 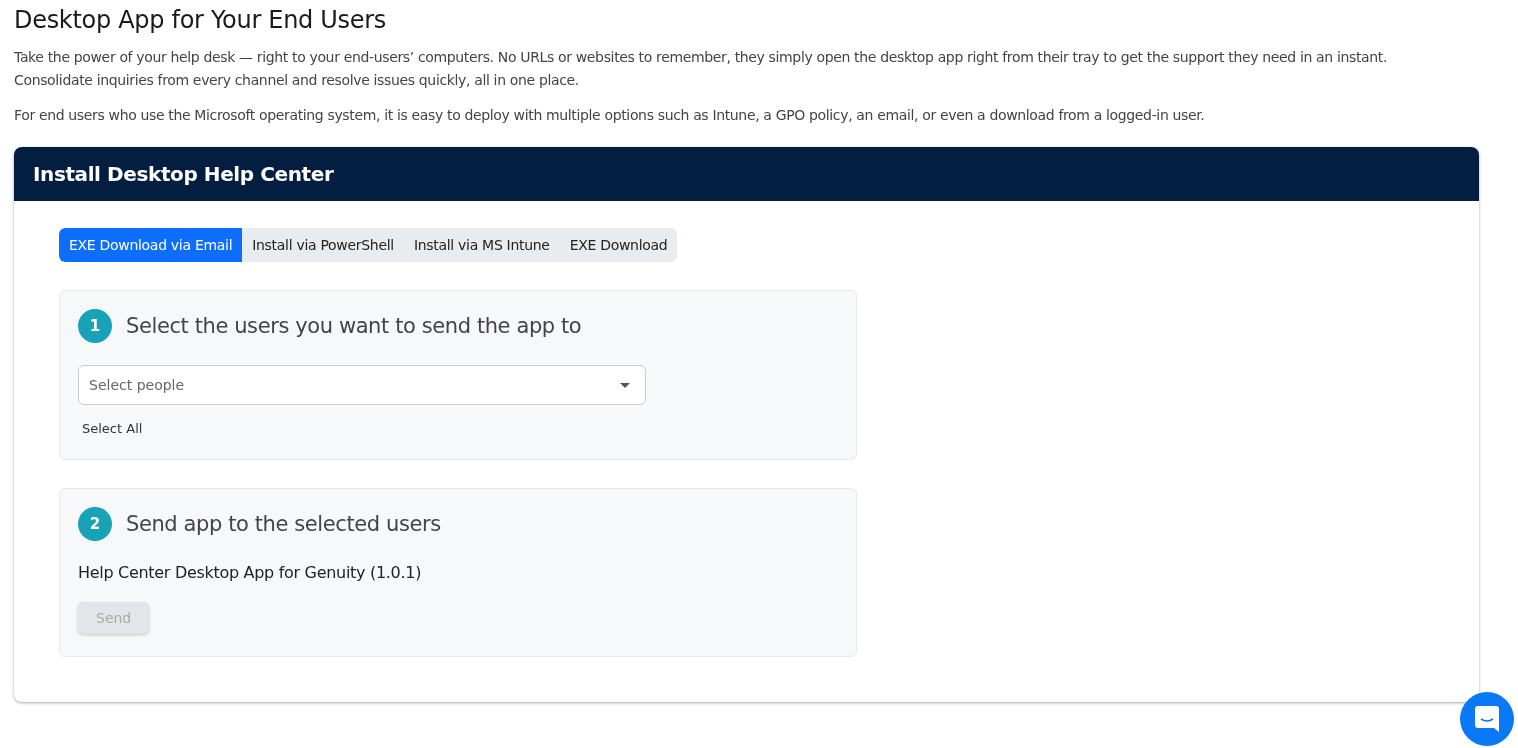 What do you see at coordinates (610, 115) in the screenshot?
I see `description-paragraph: For end users who use the Microsoft operating system, it is easy to deploy with multiple options such as Intune, a GPO policy, an email, or even a download from a logged-in user.` at bounding box center [610, 115].